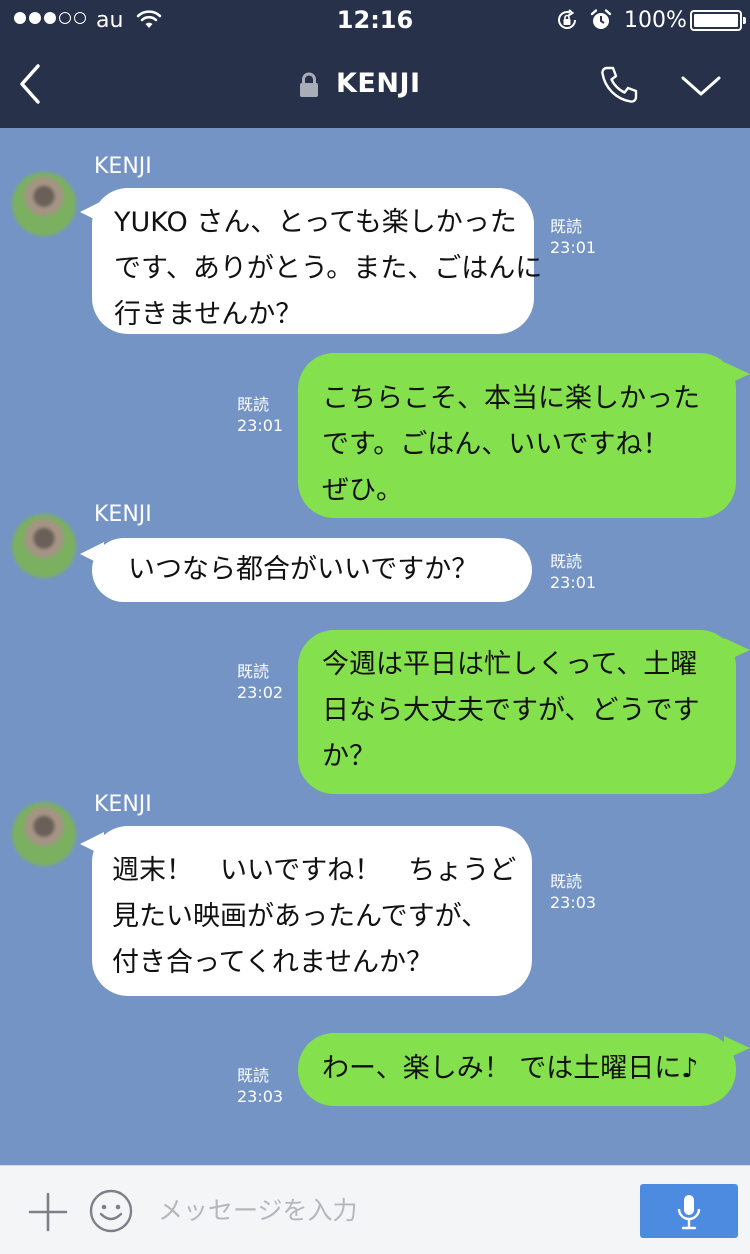 This screenshot has width=750, height=1254. I want to click on message-input-bar, so click(375, 1209).